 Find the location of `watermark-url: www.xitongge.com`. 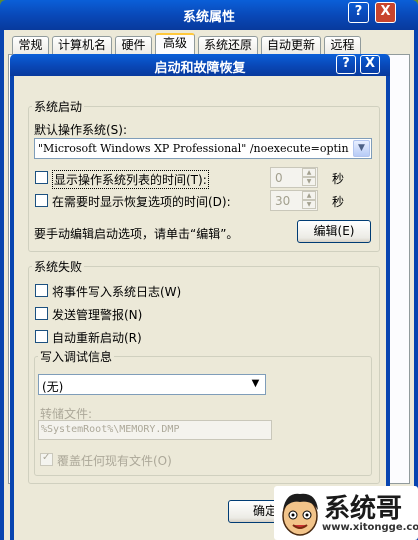

watermark-url: www.xitongge.com is located at coordinates (370, 527).